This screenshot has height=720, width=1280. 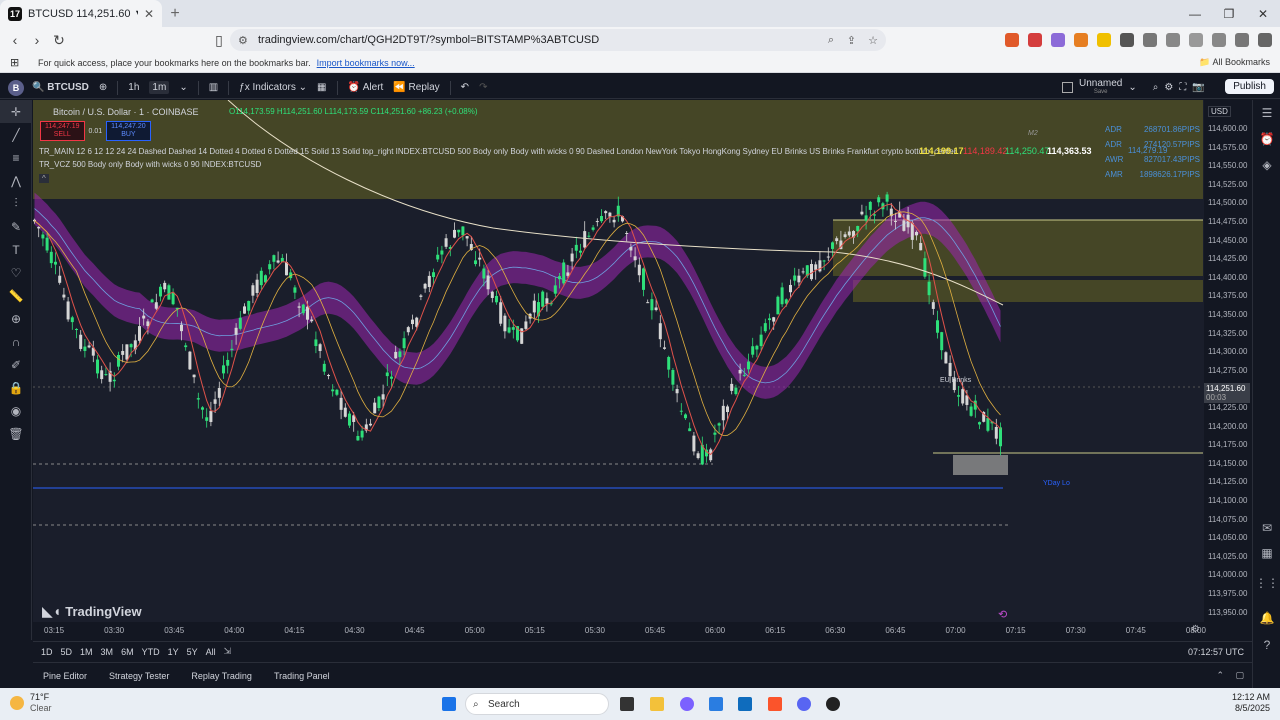 What do you see at coordinates (16, 157) in the screenshot?
I see `fib-icon: ≡` at bounding box center [16, 157].